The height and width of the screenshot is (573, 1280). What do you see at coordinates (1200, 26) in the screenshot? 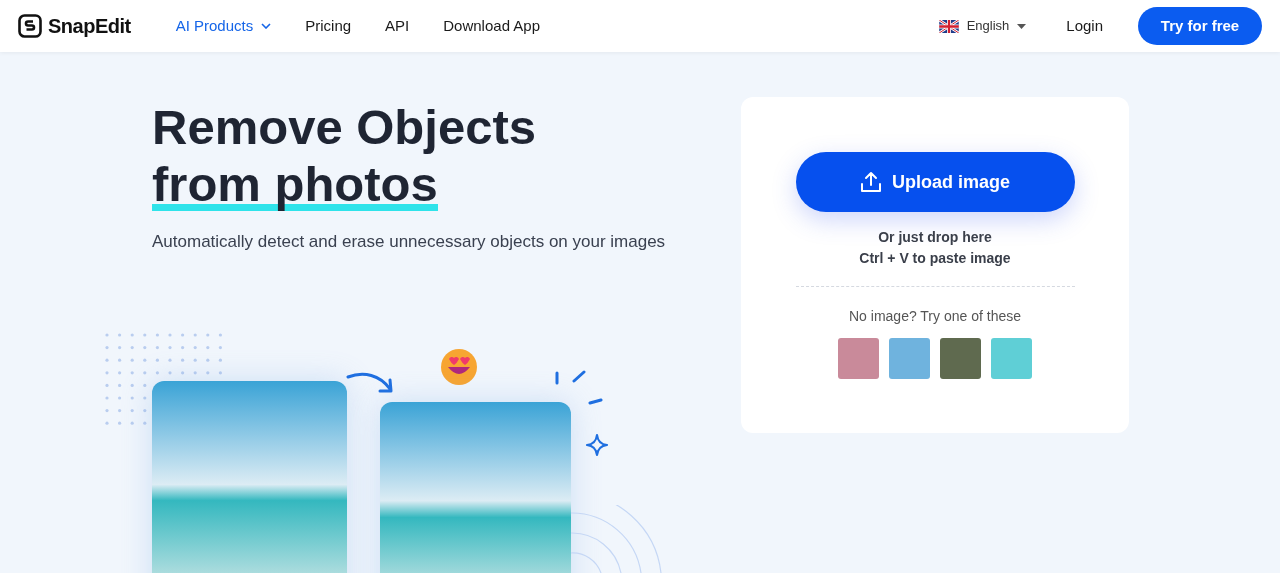
I see `try-for-free-button: Try for free` at bounding box center [1200, 26].